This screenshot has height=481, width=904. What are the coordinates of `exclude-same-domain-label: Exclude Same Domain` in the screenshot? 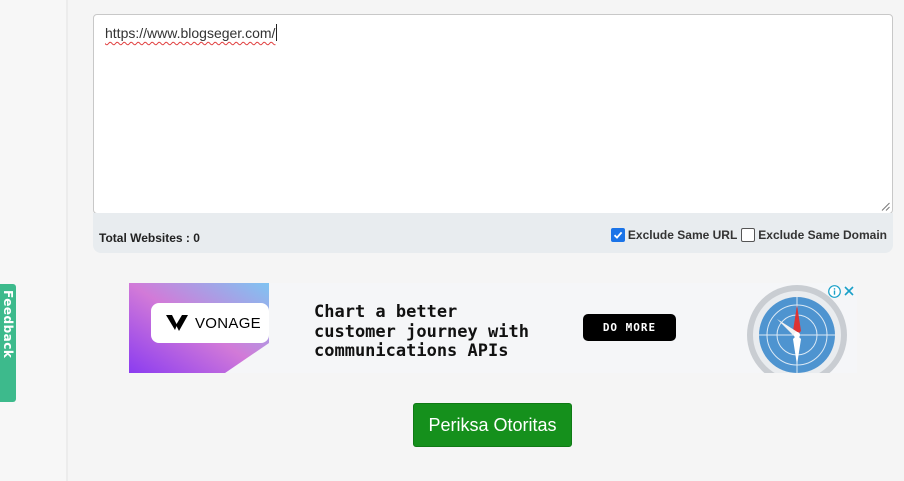 It's located at (822, 235).